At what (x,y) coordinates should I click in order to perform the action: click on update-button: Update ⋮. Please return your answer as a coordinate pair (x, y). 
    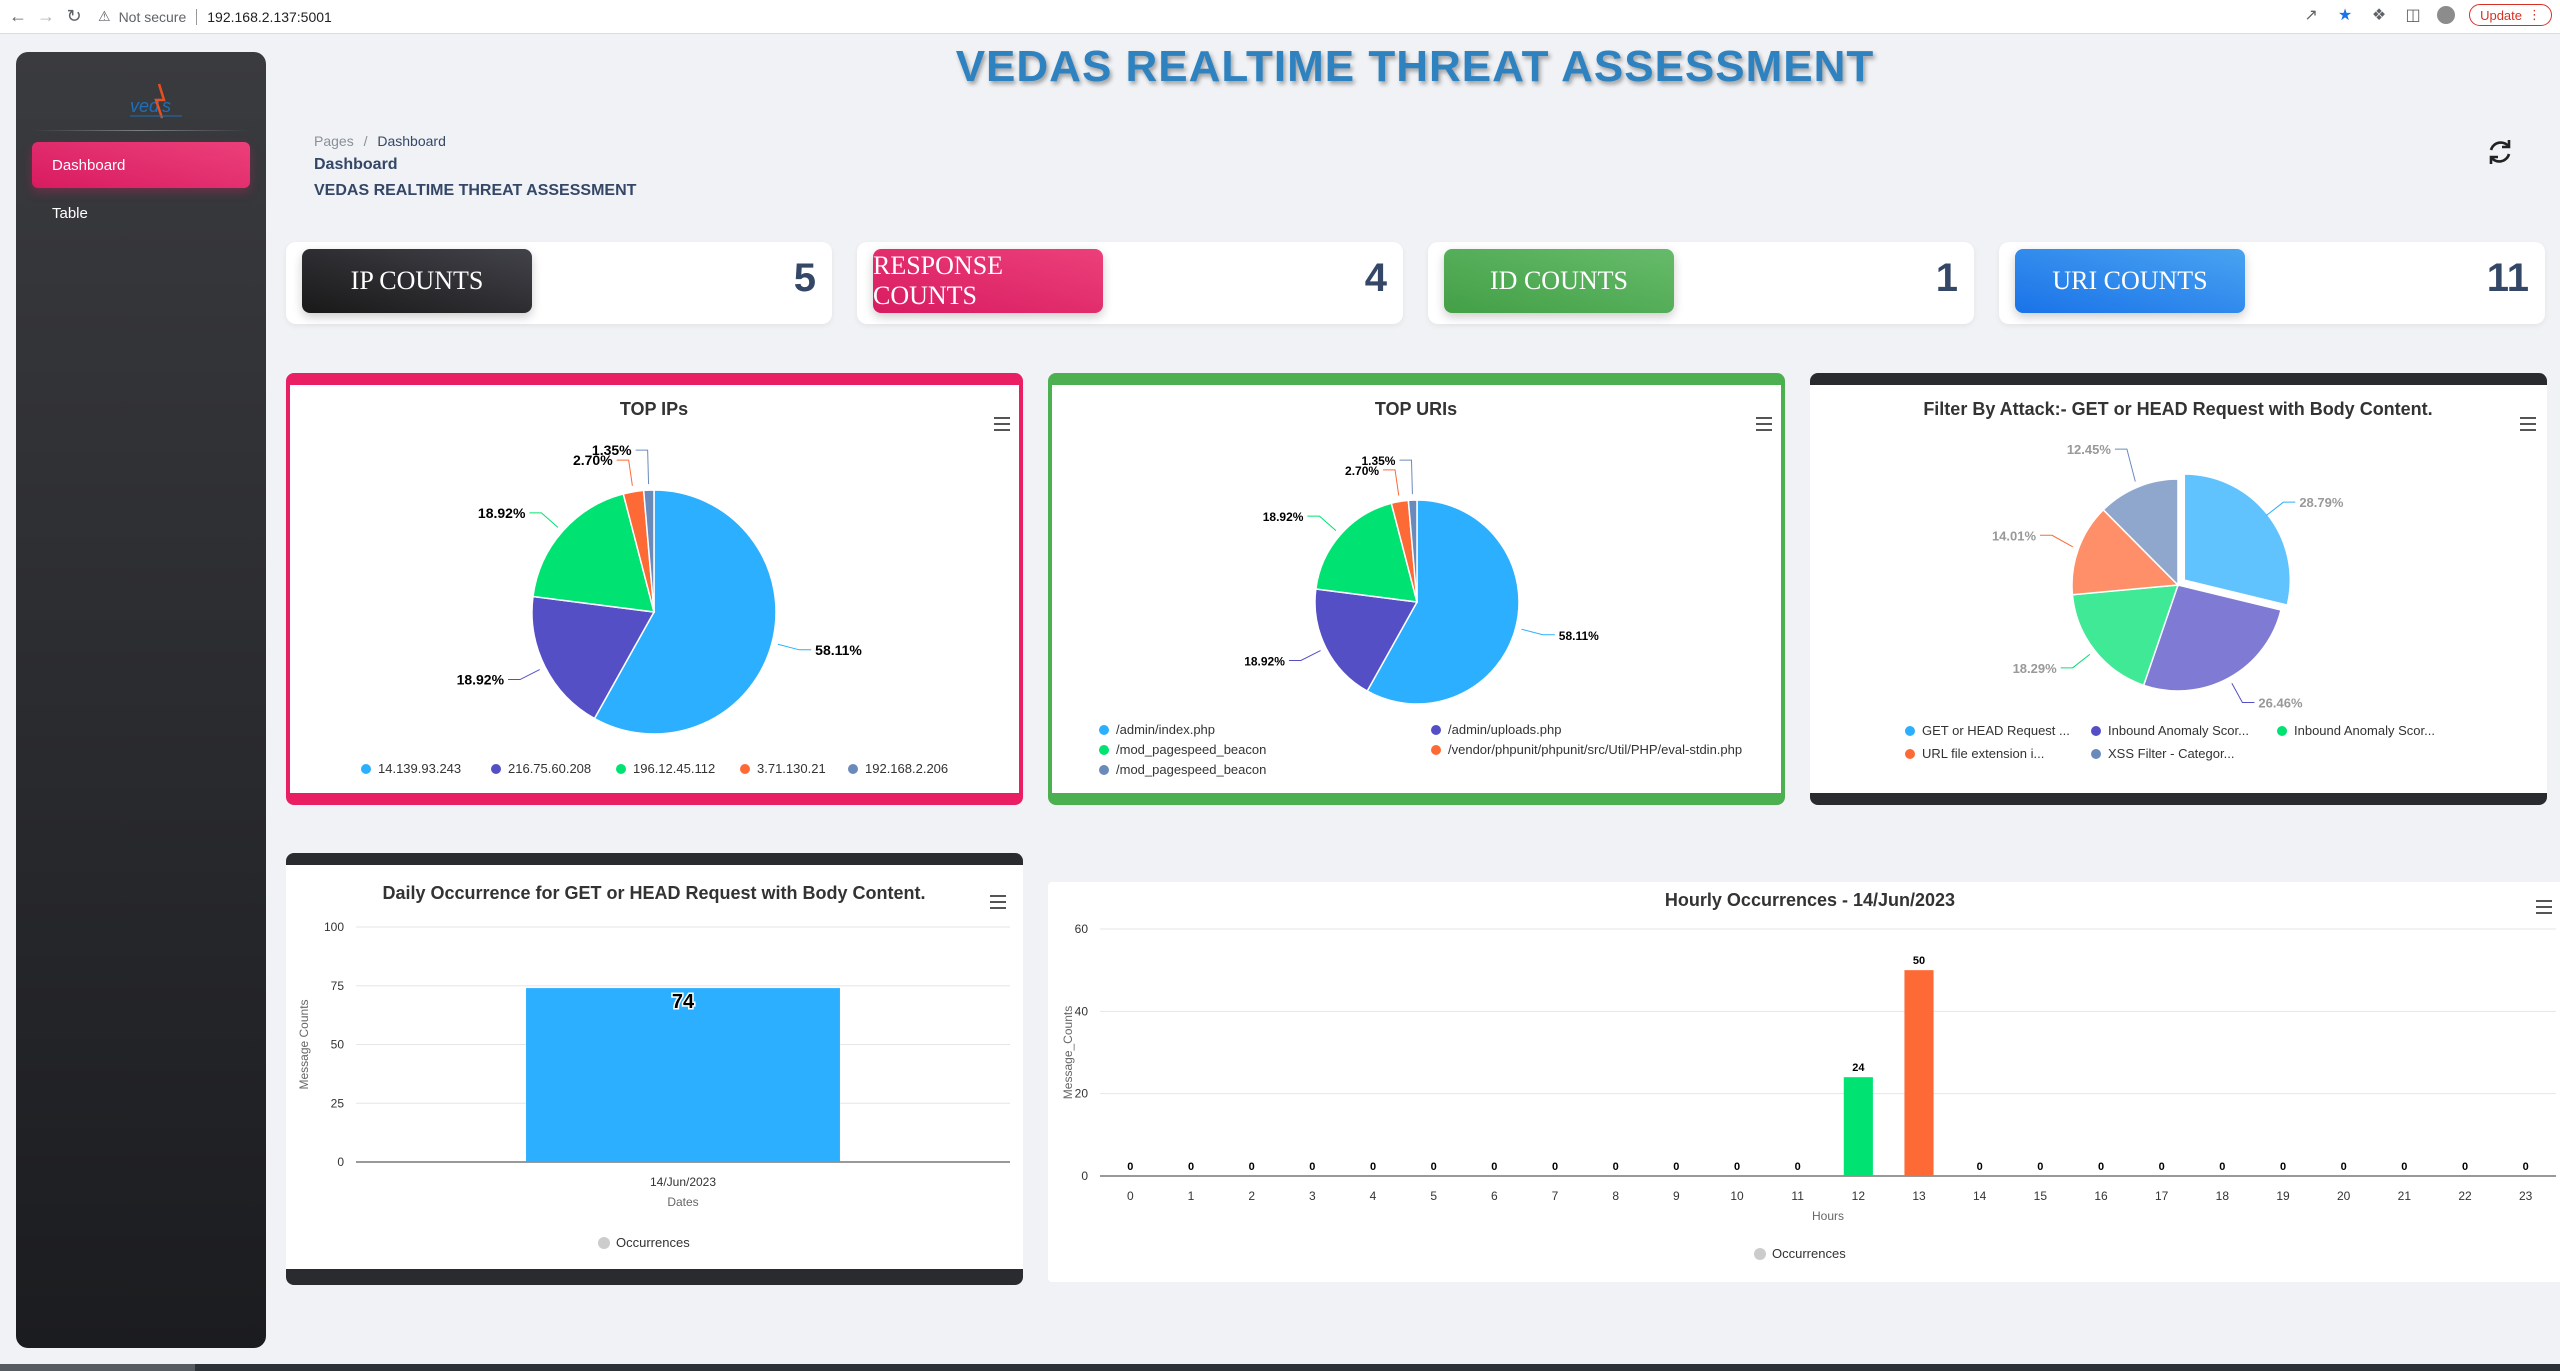
    Looking at the image, I should click on (2510, 15).